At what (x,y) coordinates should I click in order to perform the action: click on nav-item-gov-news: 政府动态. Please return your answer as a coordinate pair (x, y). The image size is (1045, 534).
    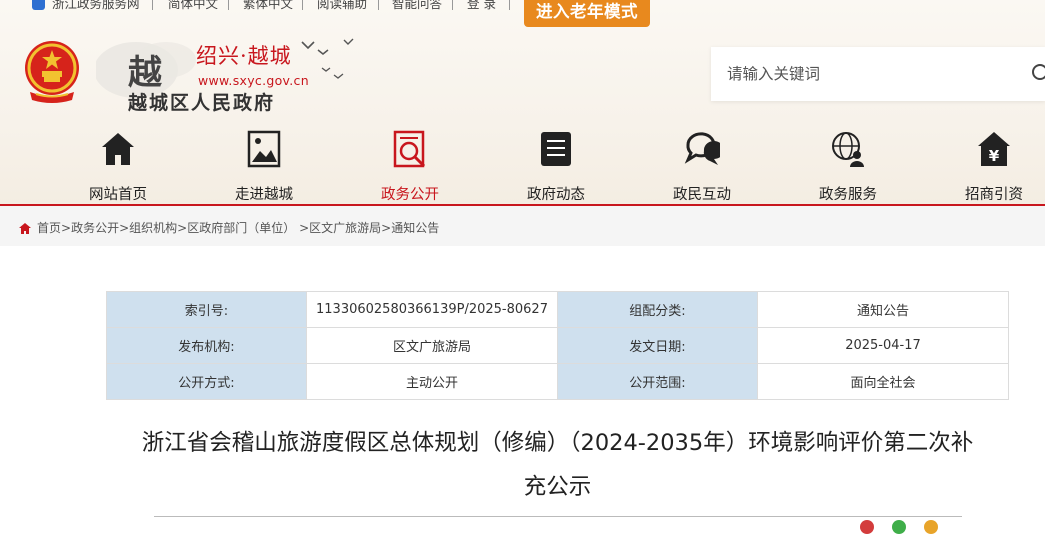
    Looking at the image, I should click on (556, 167).